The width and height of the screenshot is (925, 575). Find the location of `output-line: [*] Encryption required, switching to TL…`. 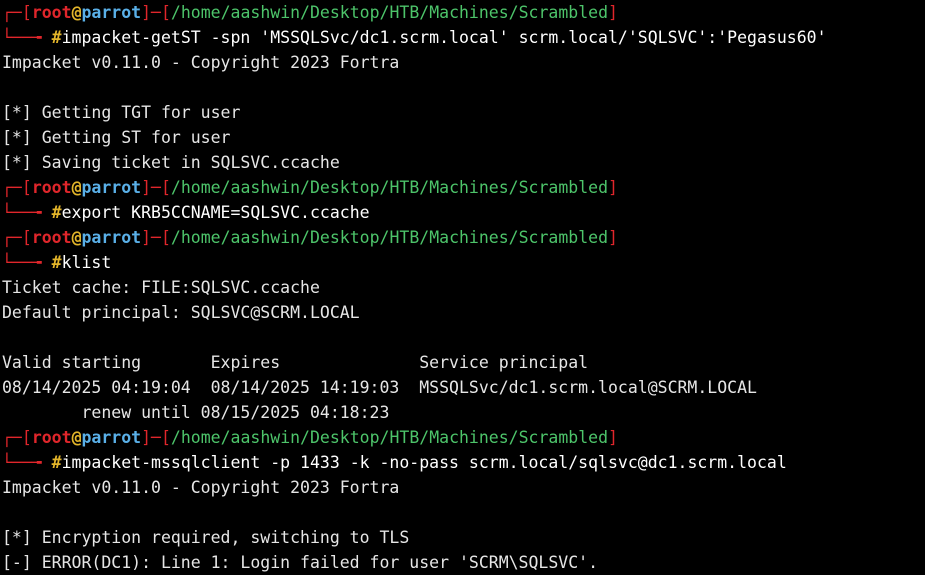

output-line: [*] Encryption required, switching to TL… is located at coordinates (206, 537).